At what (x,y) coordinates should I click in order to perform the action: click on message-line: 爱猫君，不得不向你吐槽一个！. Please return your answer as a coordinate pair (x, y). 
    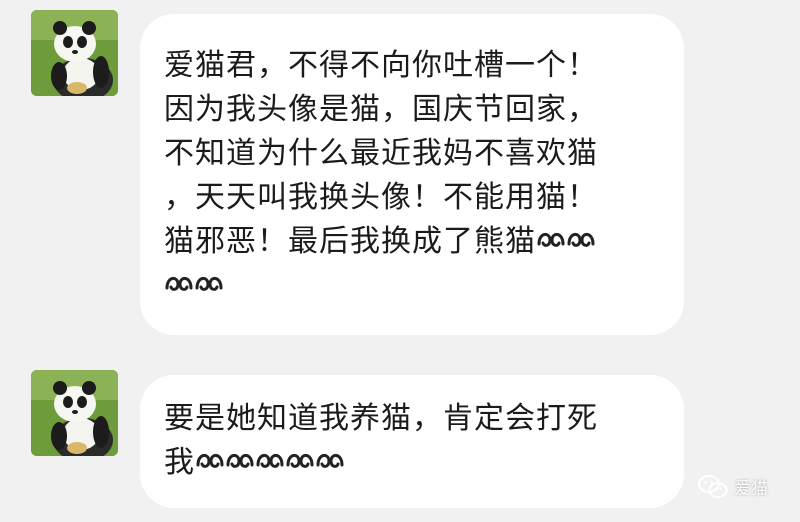
    Looking at the image, I should click on (381, 65).